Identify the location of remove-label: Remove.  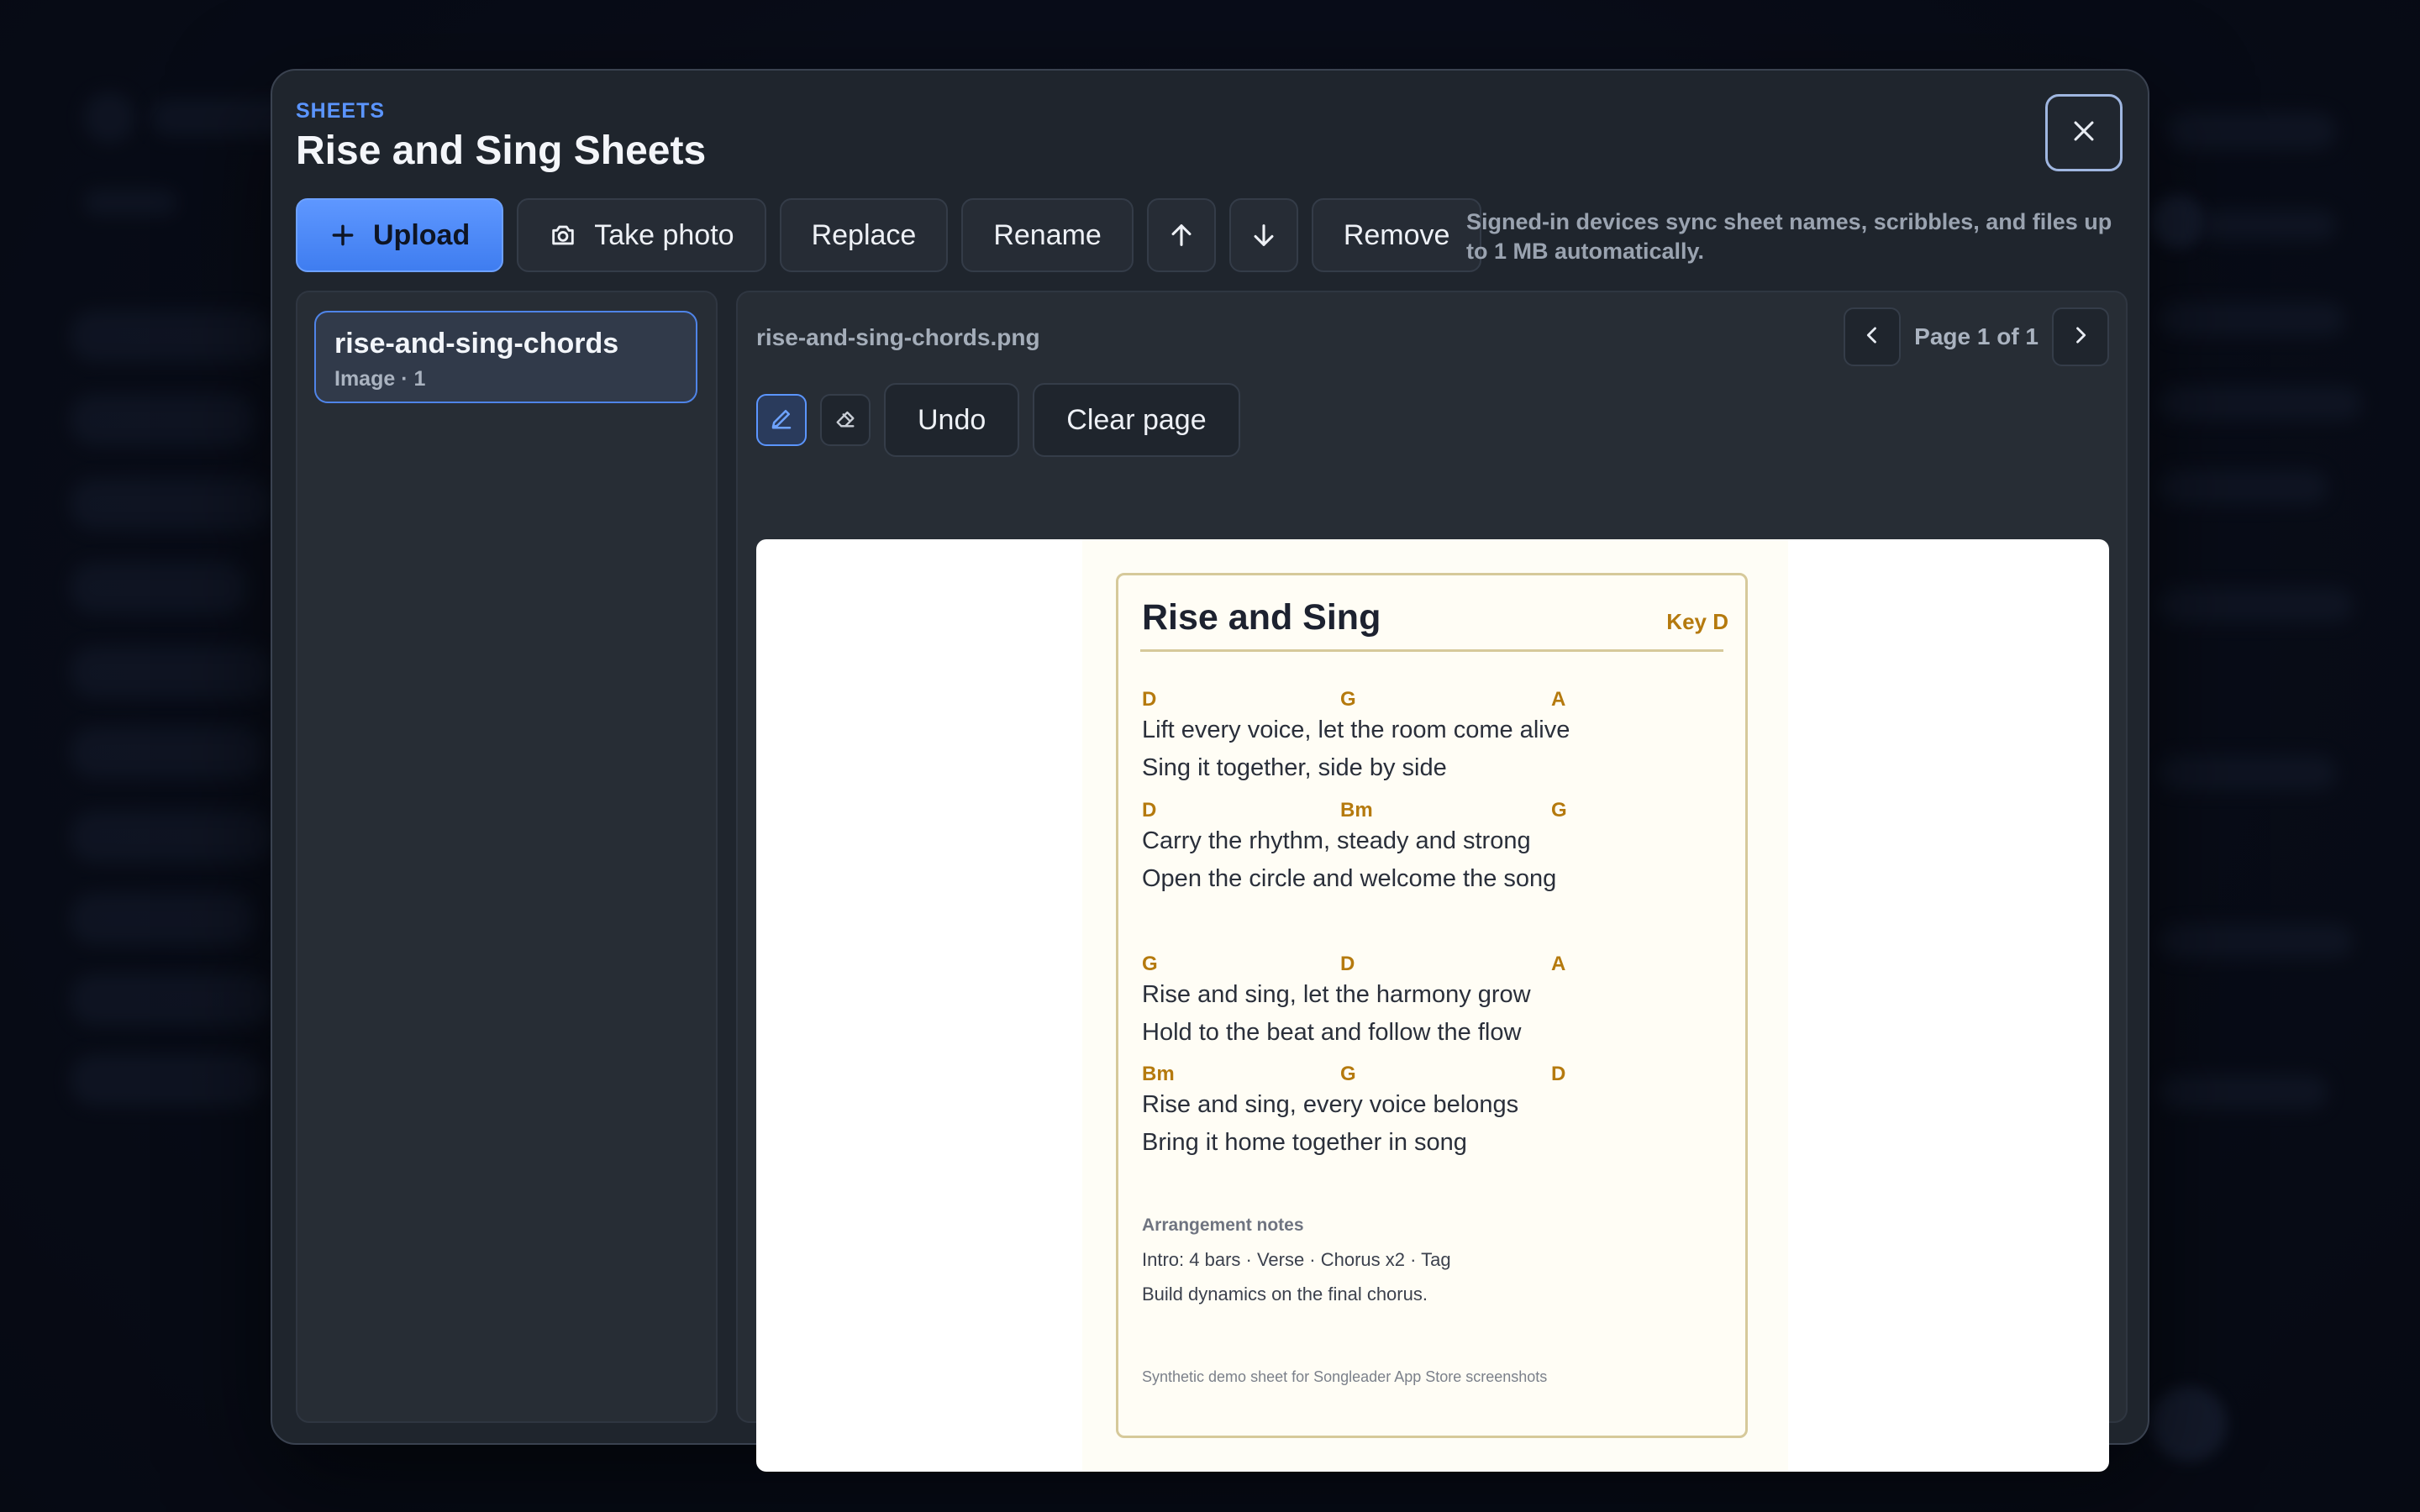
(1396, 234).